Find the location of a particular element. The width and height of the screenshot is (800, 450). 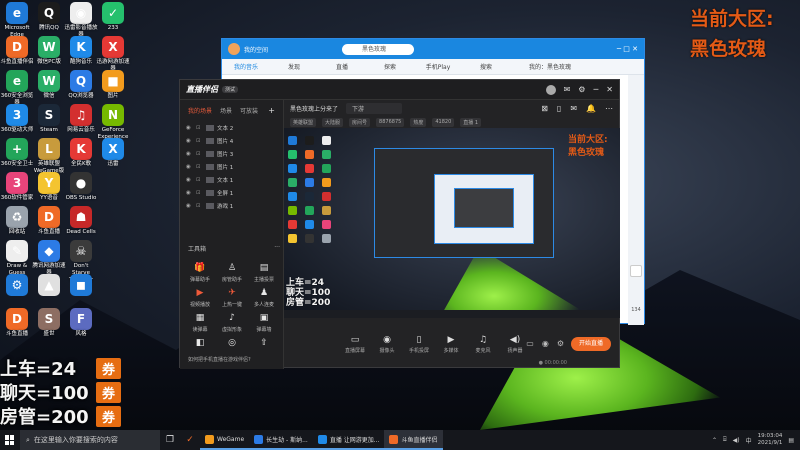

add-source-button: + is located at coordinates (271, 110).